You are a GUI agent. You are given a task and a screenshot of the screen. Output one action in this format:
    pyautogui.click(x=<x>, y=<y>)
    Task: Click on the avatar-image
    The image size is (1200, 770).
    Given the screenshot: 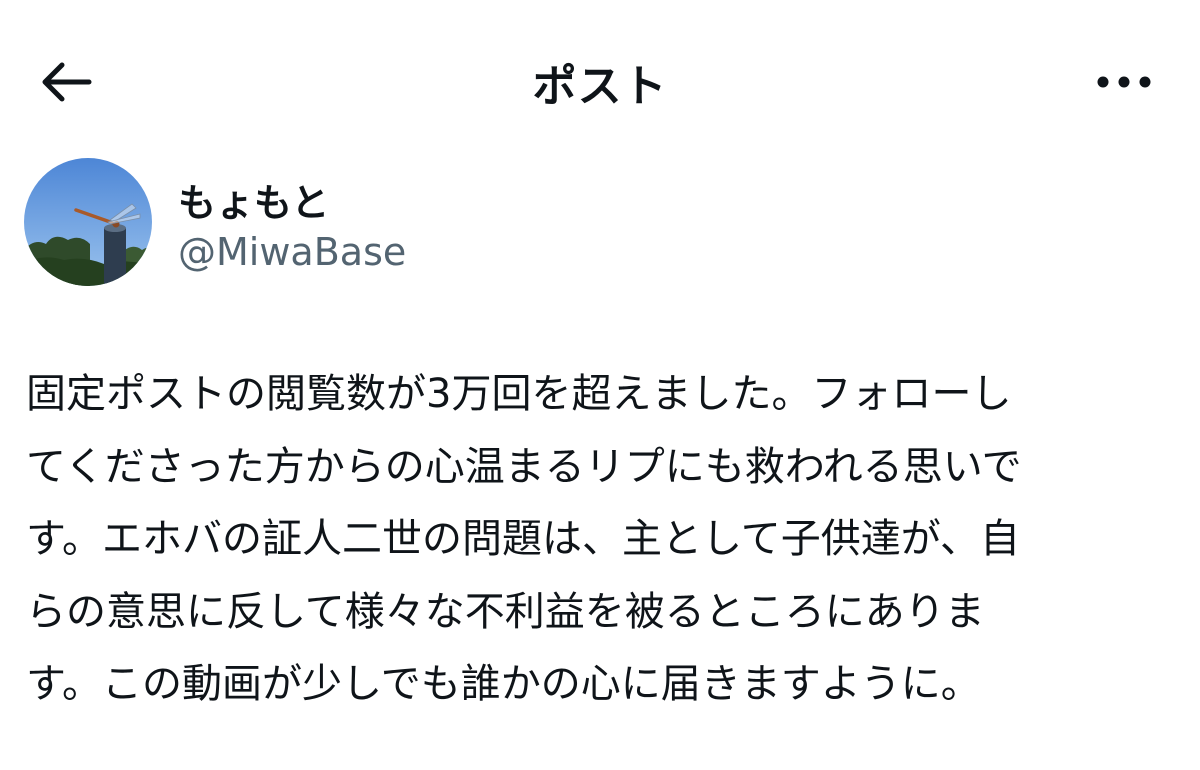 What is the action you would take?
    pyautogui.click(x=88, y=222)
    